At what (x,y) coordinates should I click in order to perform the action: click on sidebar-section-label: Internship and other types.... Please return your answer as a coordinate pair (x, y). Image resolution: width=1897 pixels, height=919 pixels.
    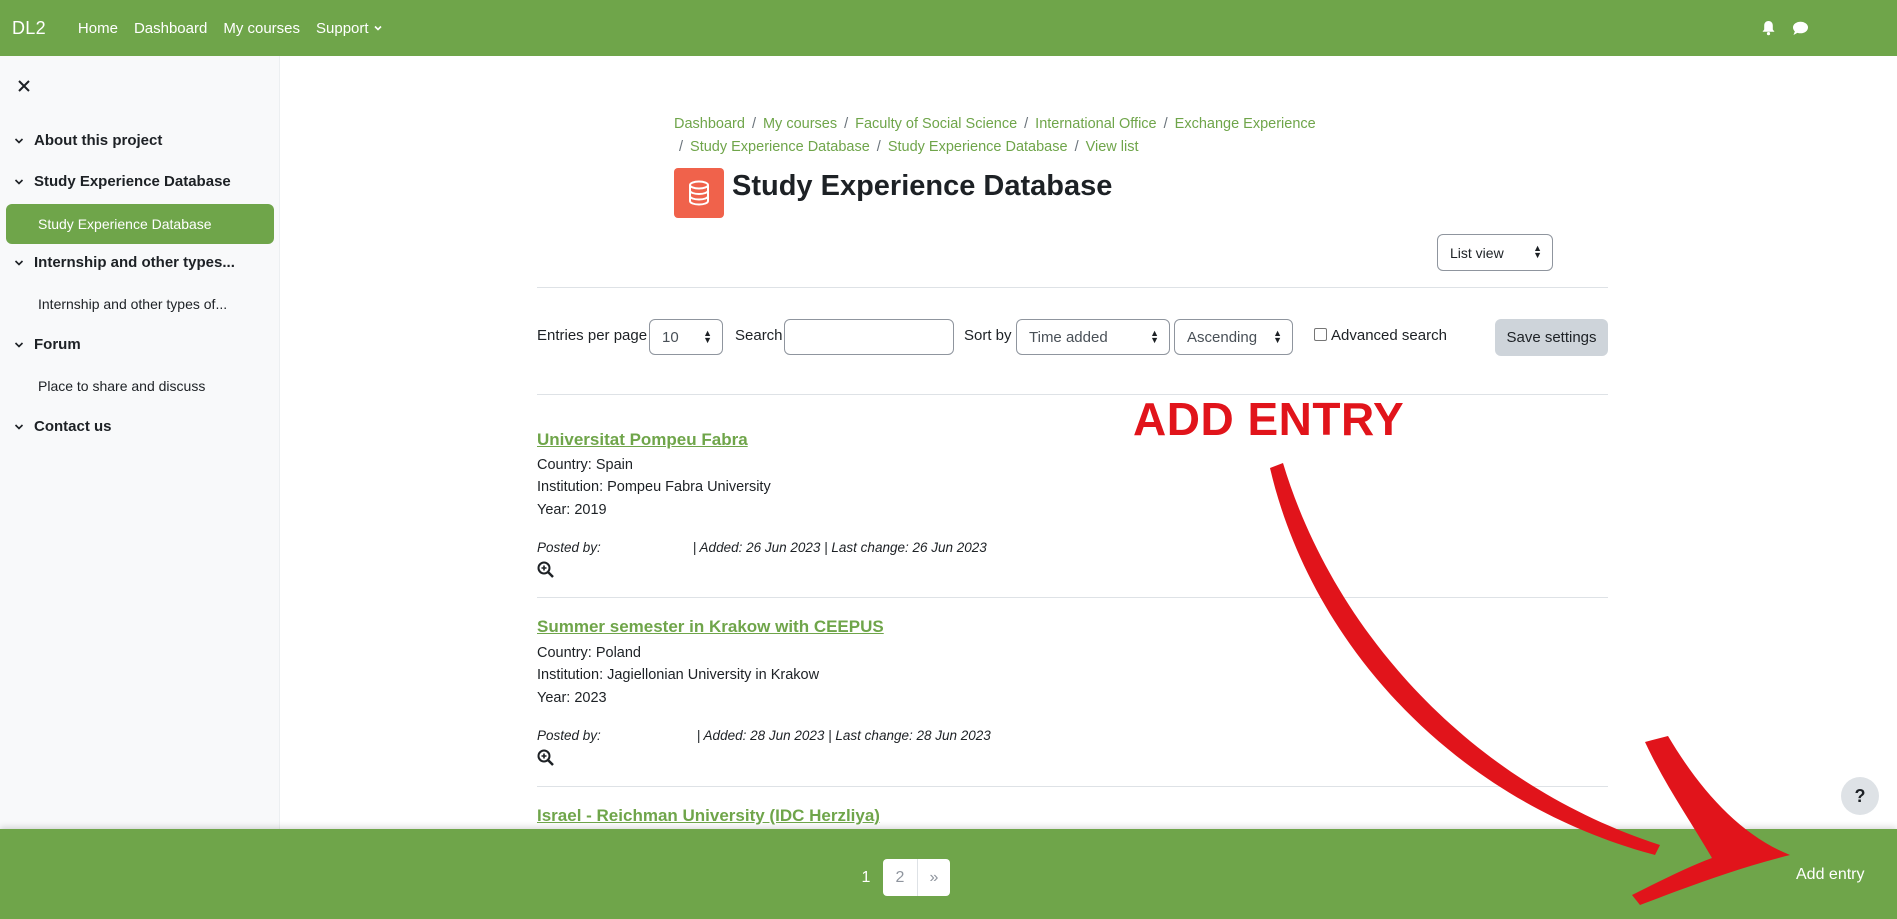
    Looking at the image, I should click on (134, 262).